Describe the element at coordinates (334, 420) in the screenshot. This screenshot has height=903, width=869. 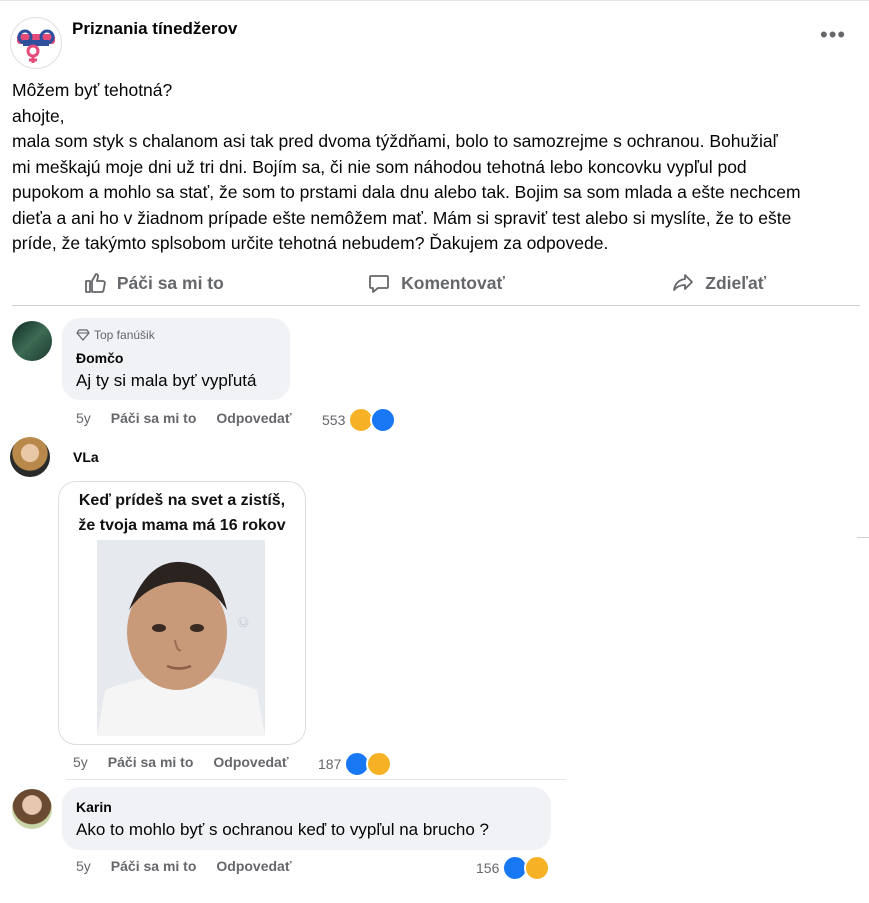
I see `reaction-count: 553` at that location.